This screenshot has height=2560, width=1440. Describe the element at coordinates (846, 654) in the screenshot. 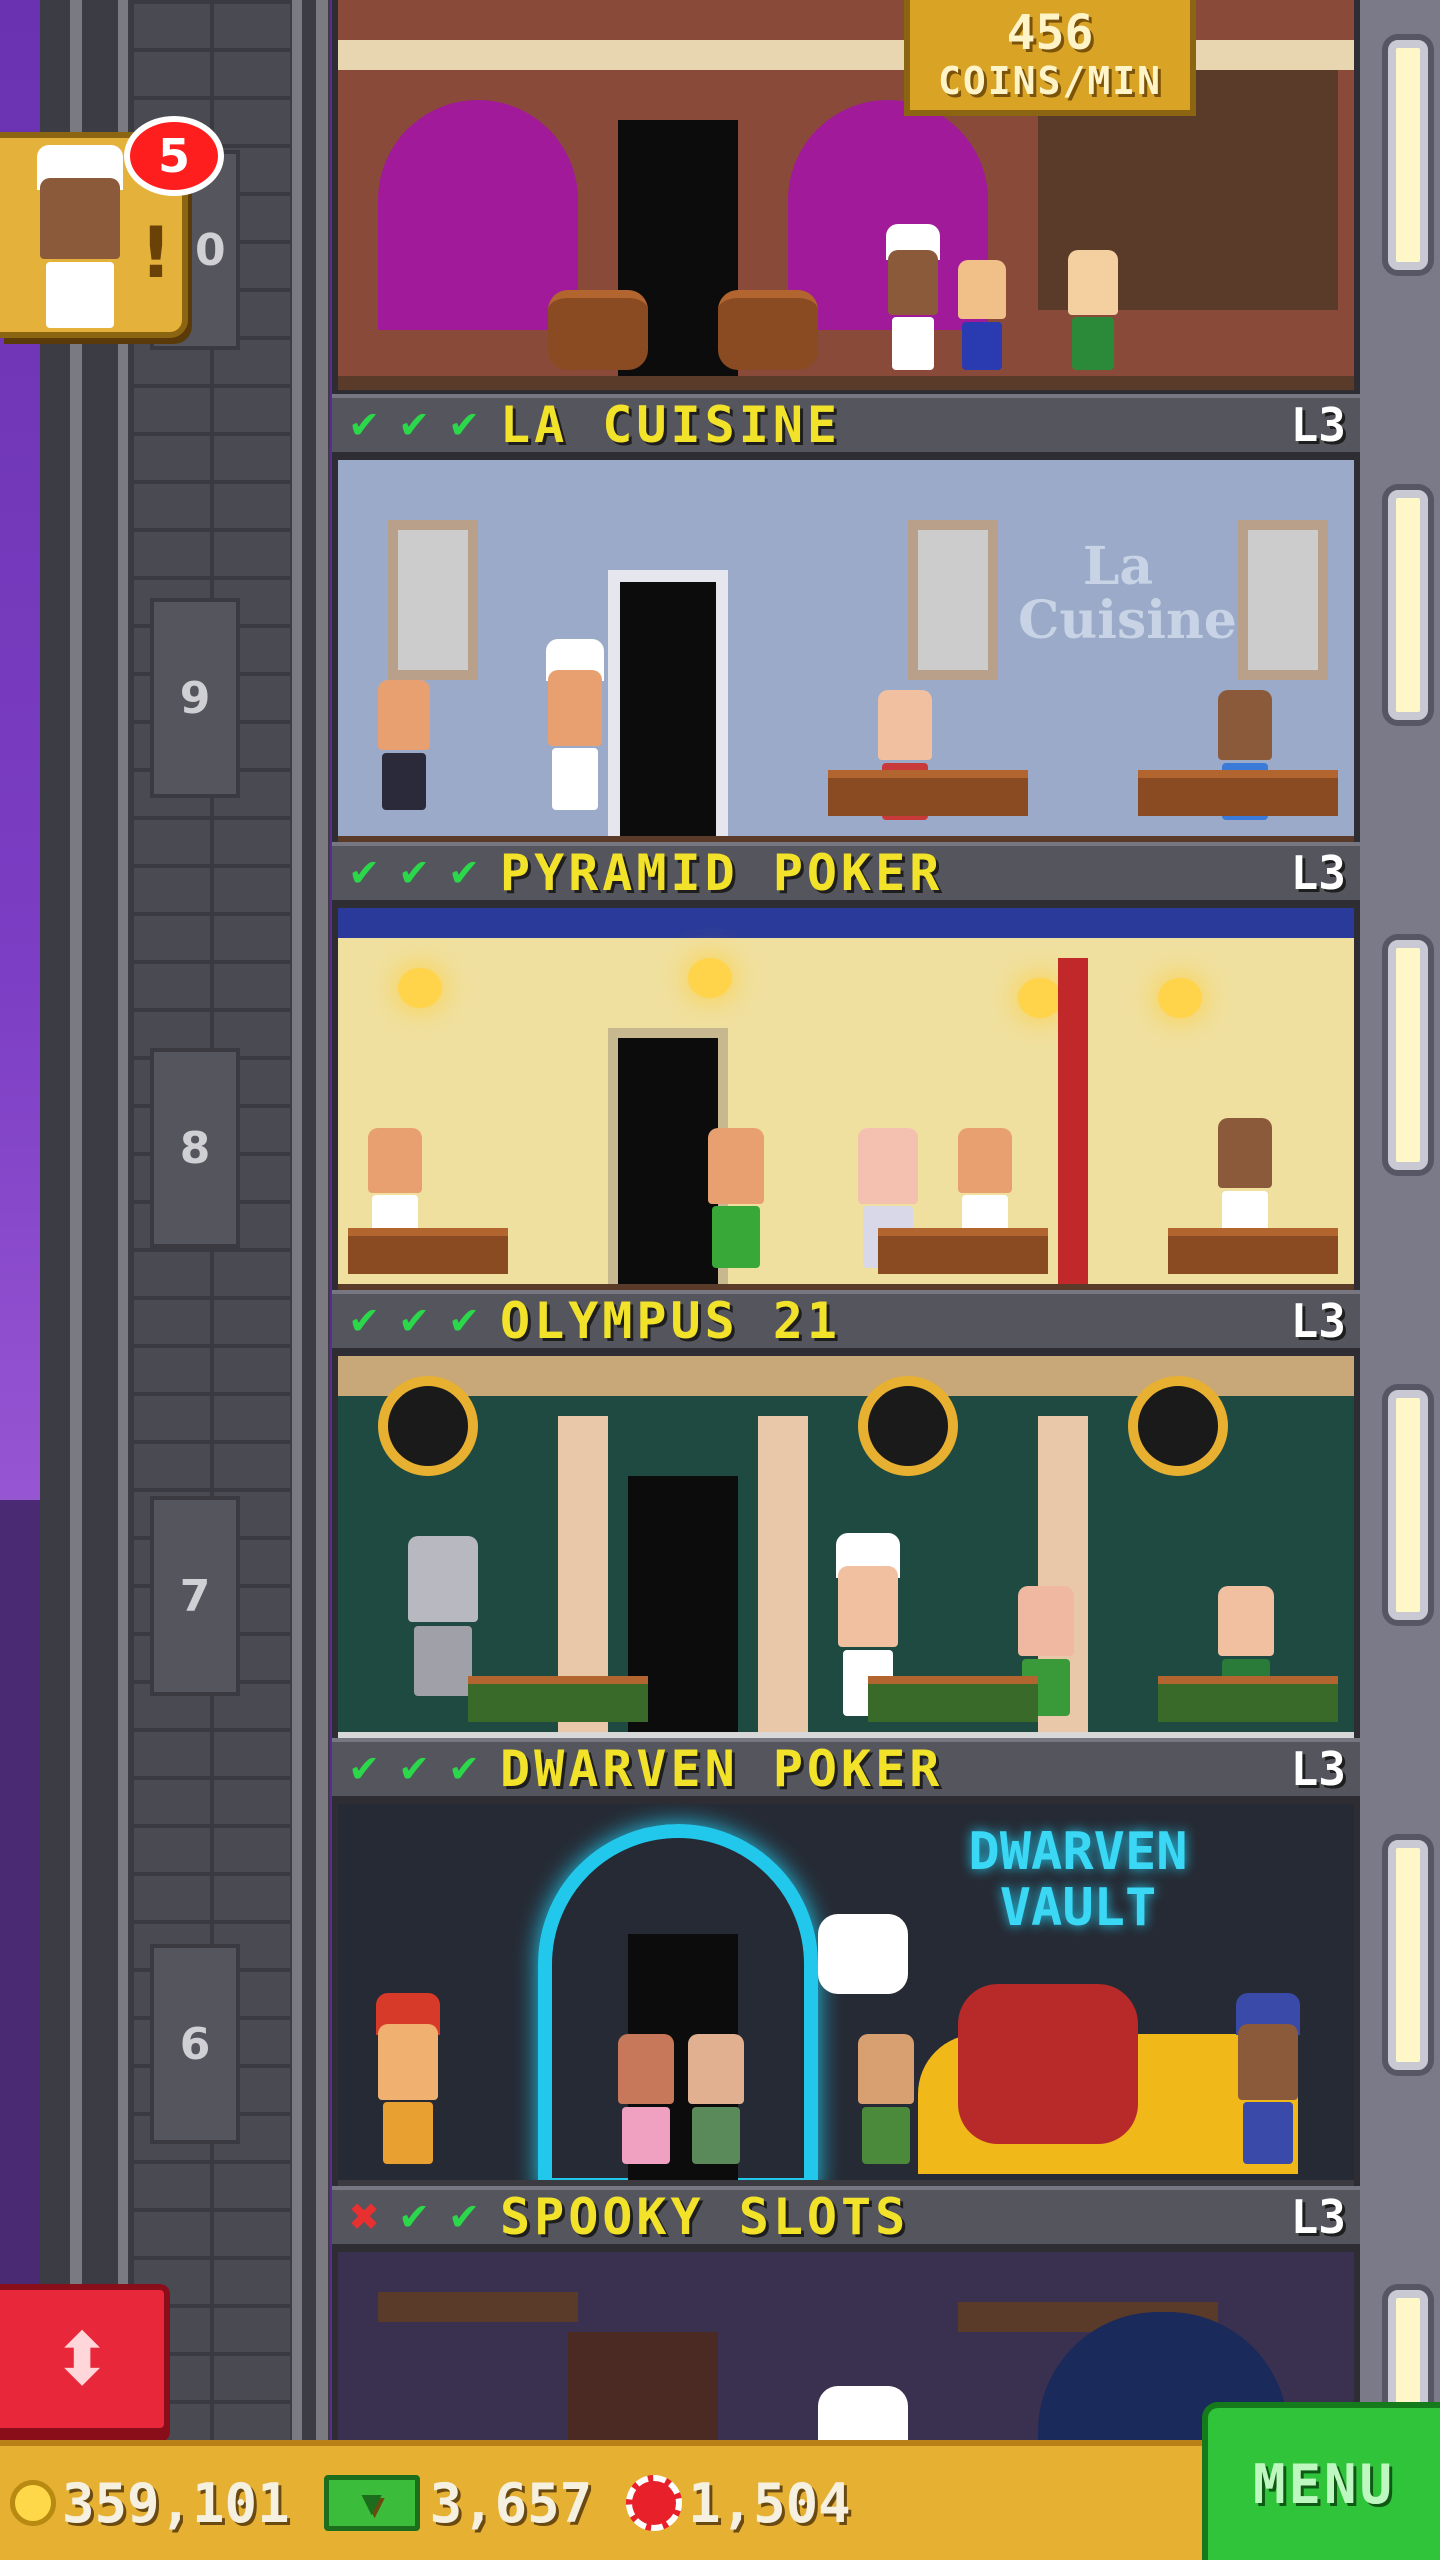

I see `floor-room-9: La Cuisine` at that location.